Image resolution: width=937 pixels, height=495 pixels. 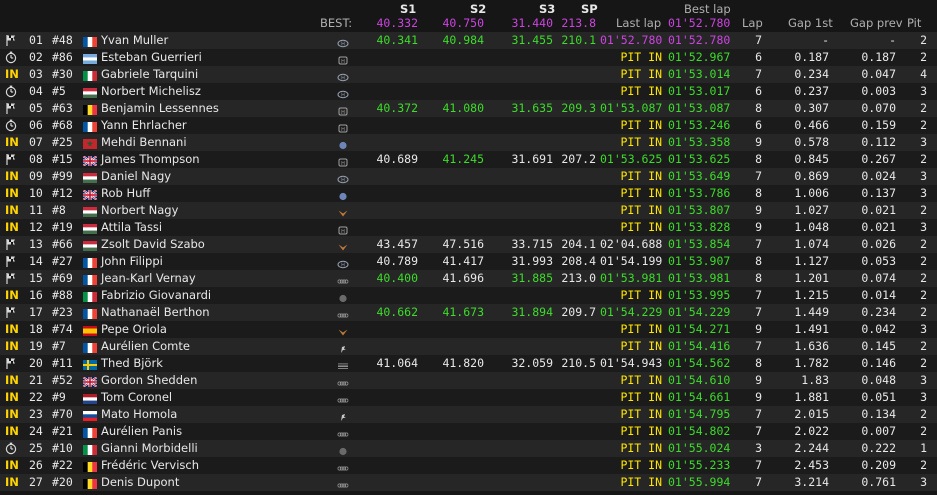 I want to click on position: 04, so click(x=36, y=91).